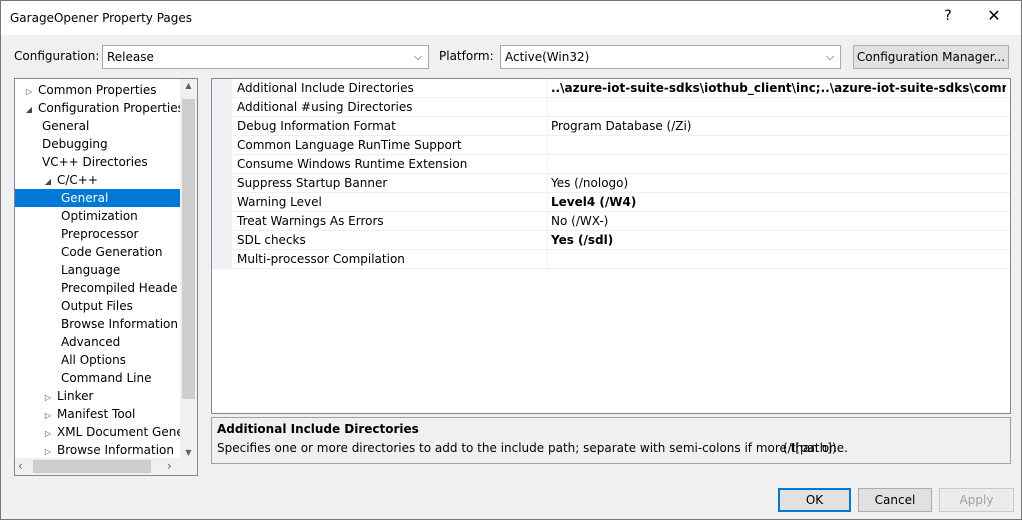 This screenshot has height=520, width=1022. I want to click on tree-item: VC++ Directories, so click(98, 162).